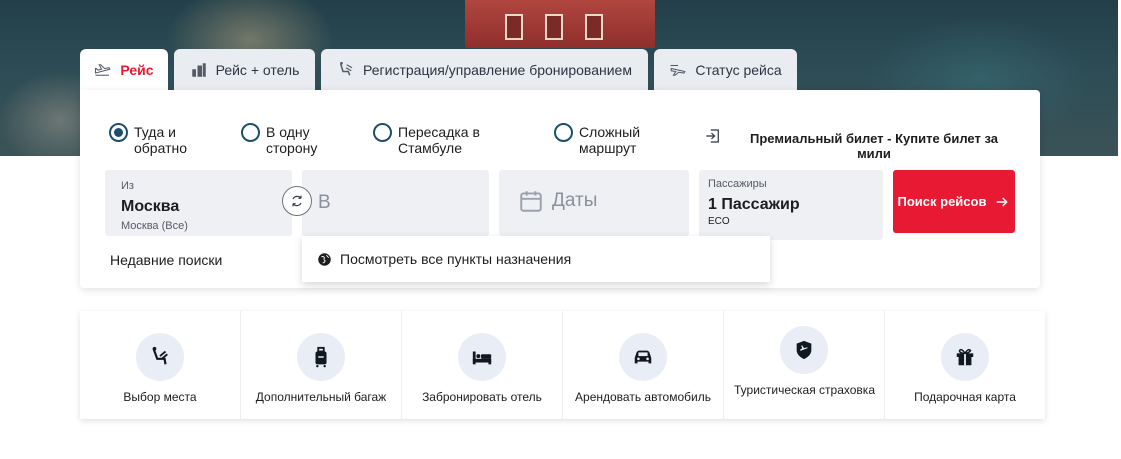 Image resolution: width=1121 pixels, height=459 pixels. What do you see at coordinates (127, 186) in the screenshot?
I see `origin-label: Из` at bounding box center [127, 186].